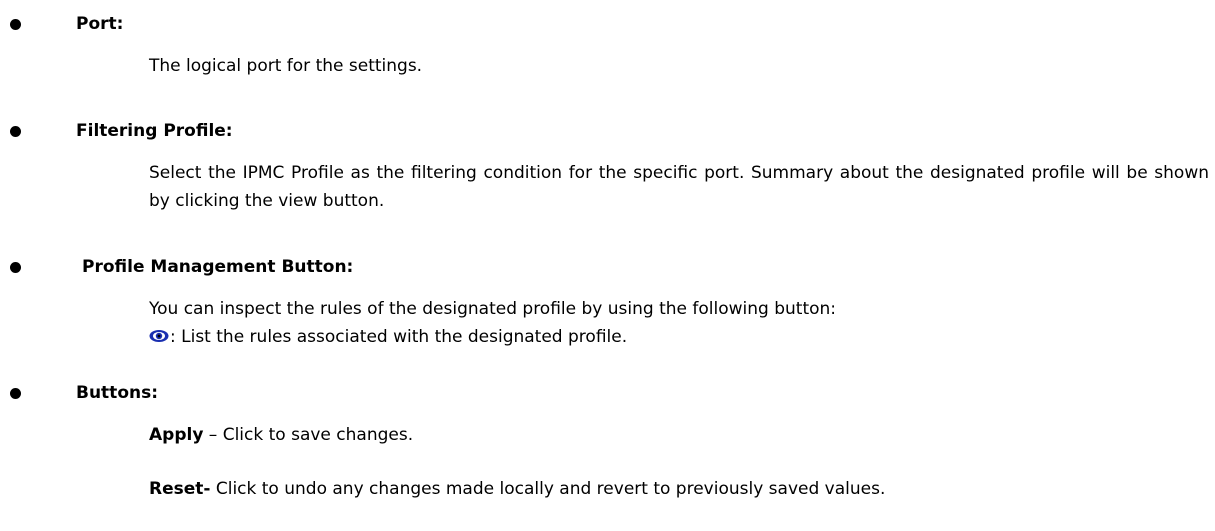 The width and height of the screenshot is (1215, 531). Describe the element at coordinates (176, 435) in the screenshot. I see `apply-label: Apply` at that location.